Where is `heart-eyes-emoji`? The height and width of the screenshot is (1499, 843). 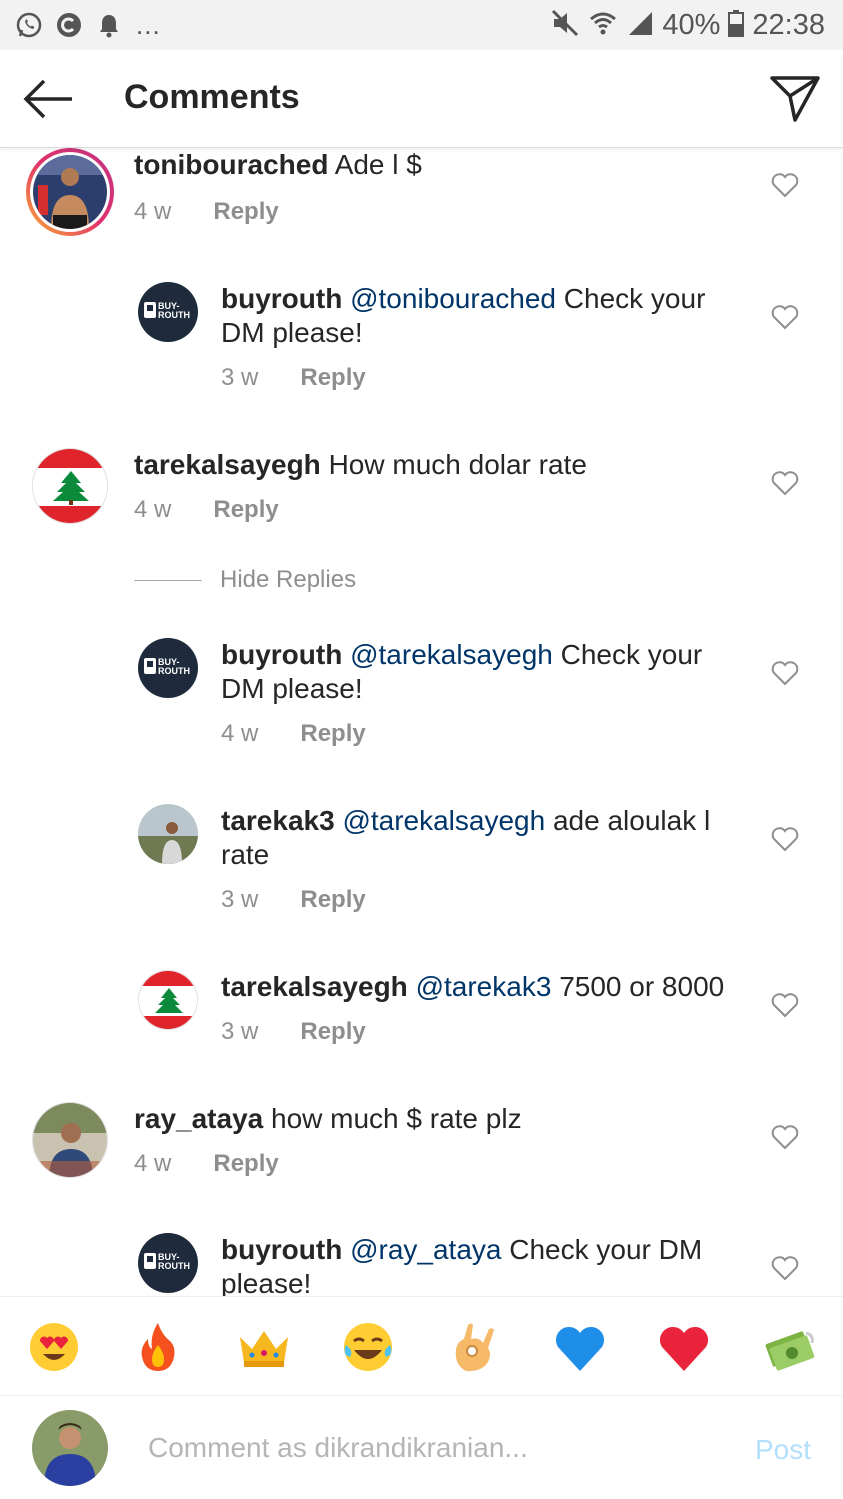 heart-eyes-emoji is located at coordinates (54, 1347).